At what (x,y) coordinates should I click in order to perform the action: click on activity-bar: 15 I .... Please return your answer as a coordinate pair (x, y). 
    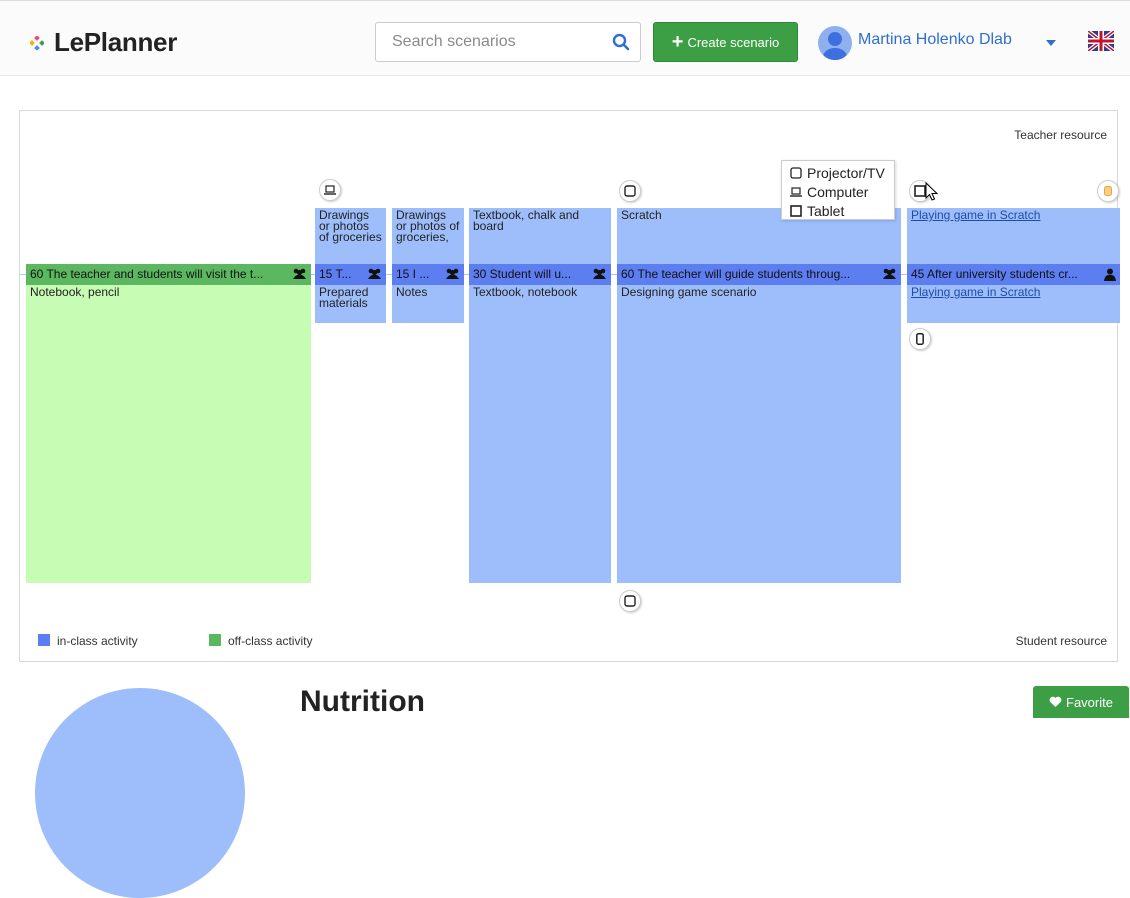
    Looking at the image, I should click on (428, 274).